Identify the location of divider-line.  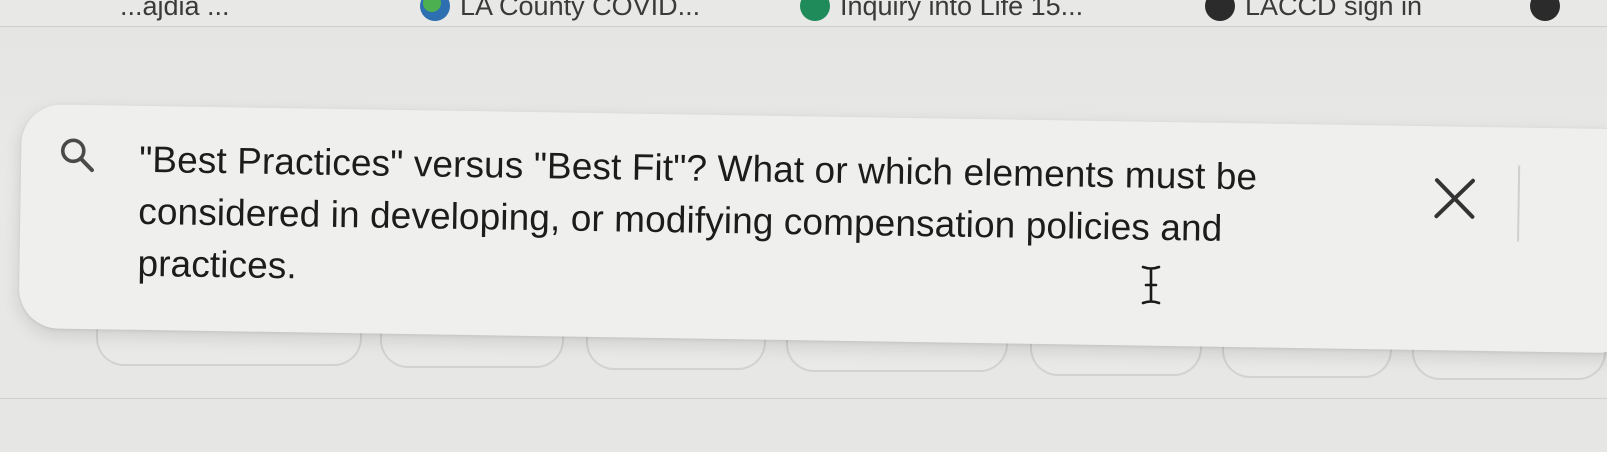
(803, 398).